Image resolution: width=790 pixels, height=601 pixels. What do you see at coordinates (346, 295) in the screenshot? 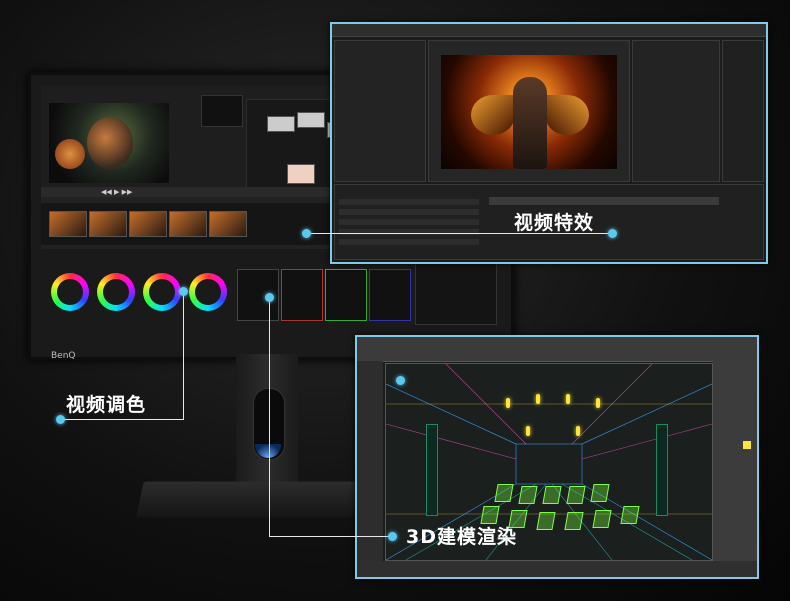
I see `green-curve` at bounding box center [346, 295].